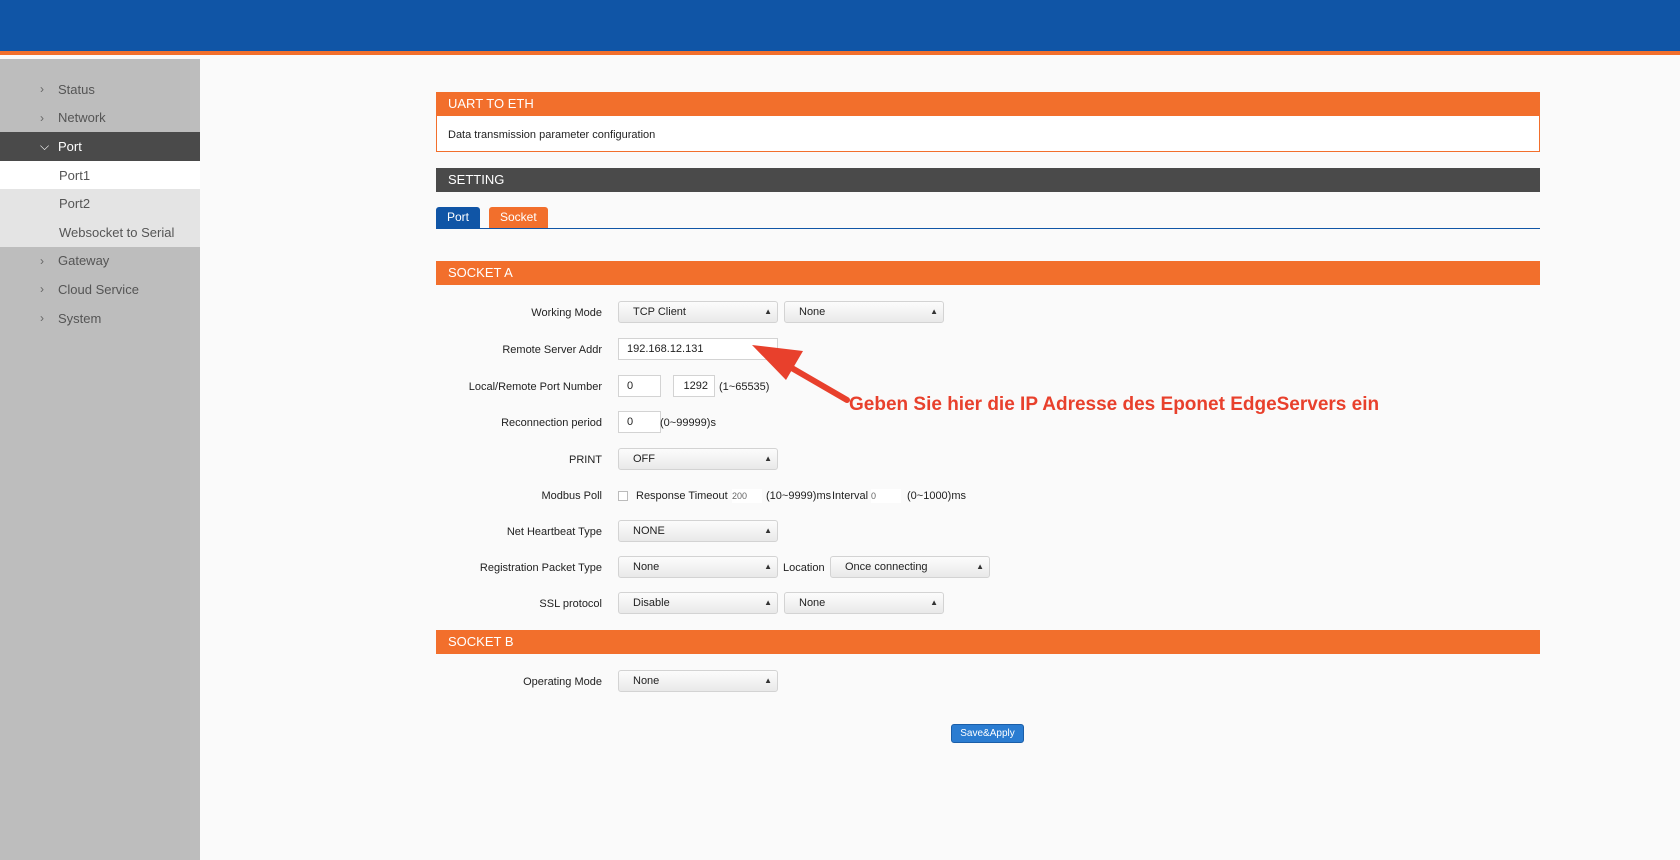 The height and width of the screenshot is (860, 1680). I want to click on annotation-arrow-icon, so click(801, 374).